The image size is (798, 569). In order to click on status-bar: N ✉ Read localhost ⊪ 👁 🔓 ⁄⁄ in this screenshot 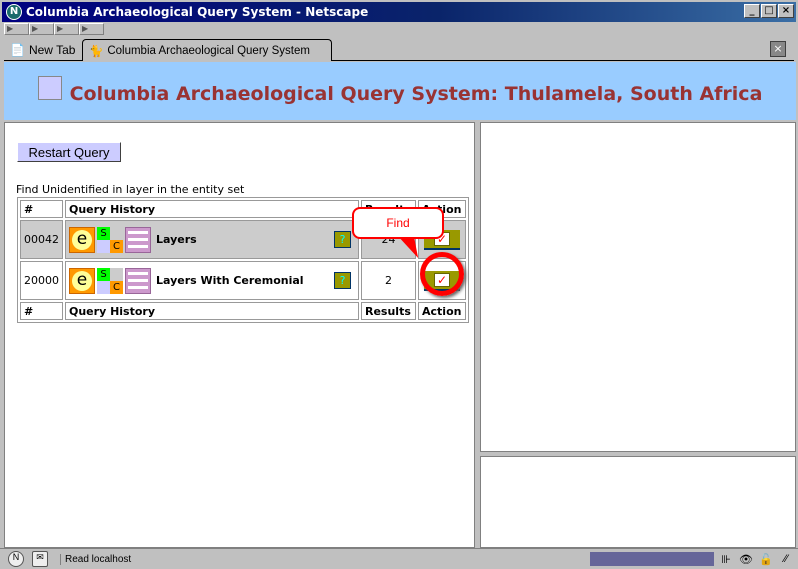, I will do `click(399, 558)`.